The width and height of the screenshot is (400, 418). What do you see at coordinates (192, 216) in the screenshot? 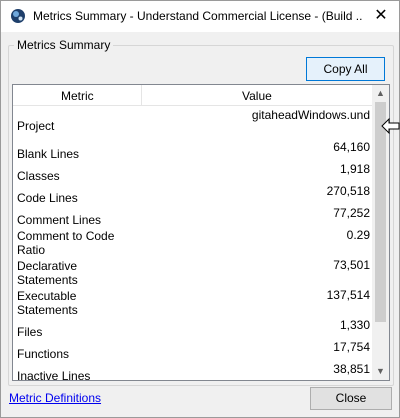
I see `table-row: Comment Lines 77,252` at bounding box center [192, 216].